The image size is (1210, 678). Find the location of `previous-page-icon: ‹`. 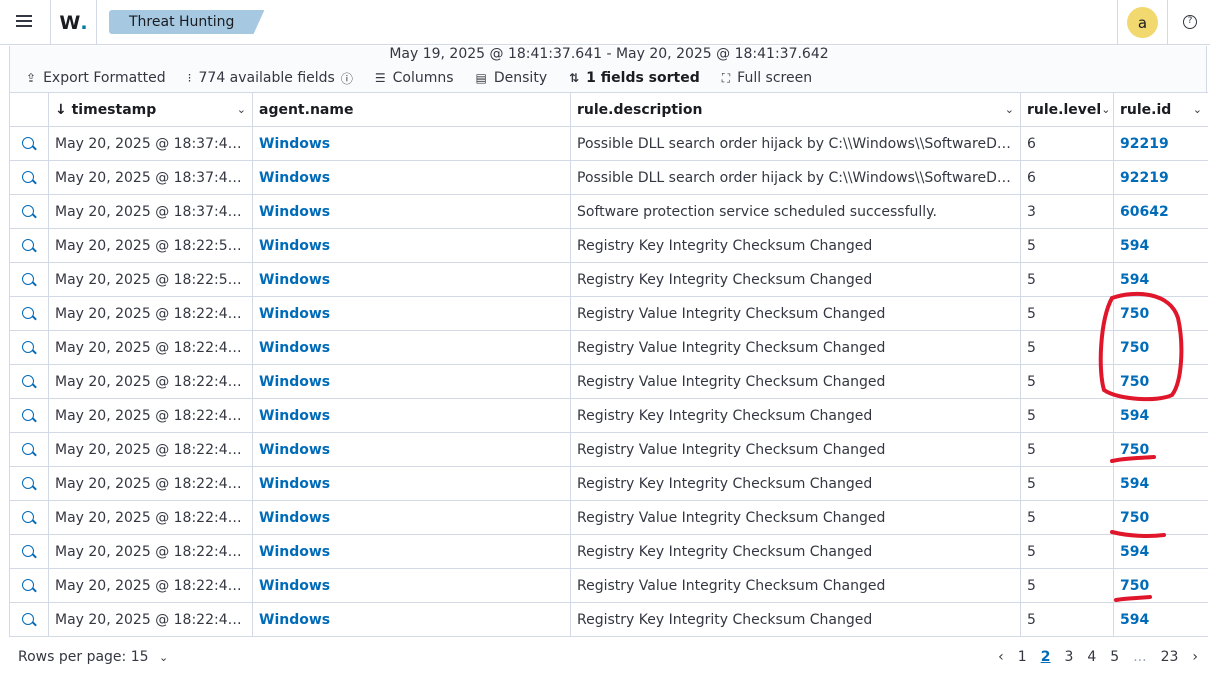

previous-page-icon: ‹ is located at coordinates (1001, 657).